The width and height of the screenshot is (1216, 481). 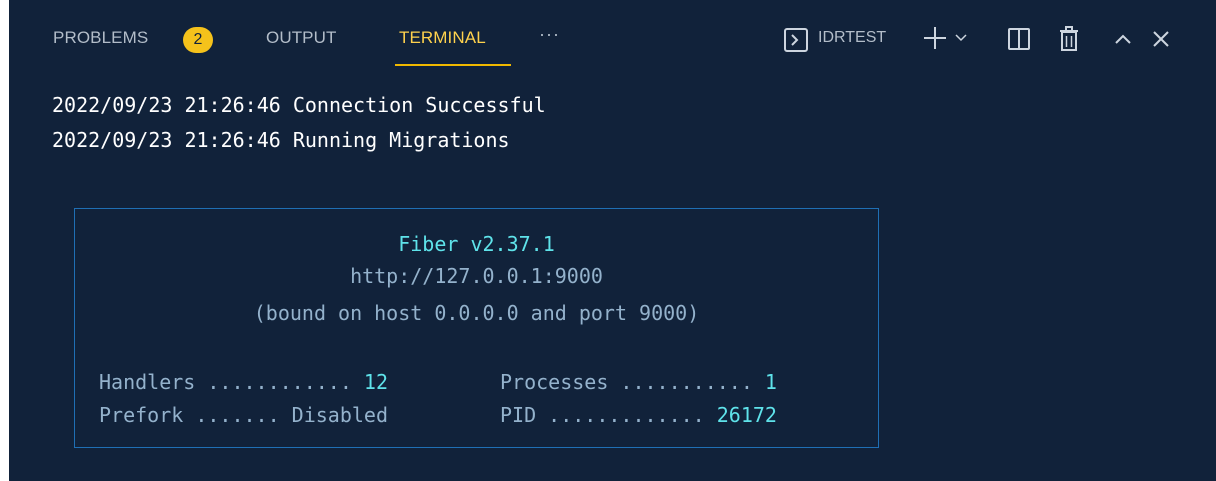 I want to click on server-url: http://127.0.0.1:9000, so click(x=476, y=276).